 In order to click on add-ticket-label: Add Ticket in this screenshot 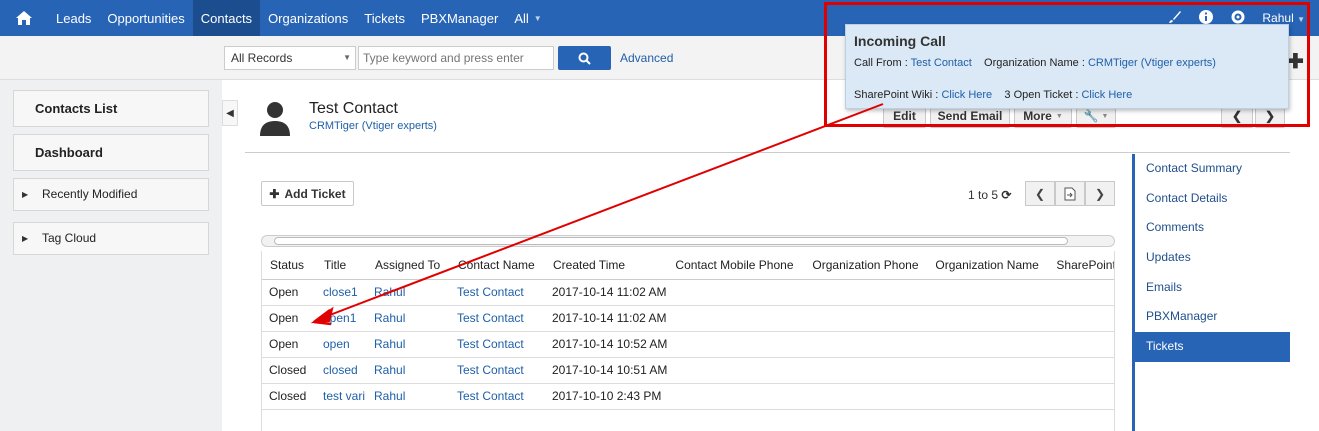, I will do `click(315, 193)`.